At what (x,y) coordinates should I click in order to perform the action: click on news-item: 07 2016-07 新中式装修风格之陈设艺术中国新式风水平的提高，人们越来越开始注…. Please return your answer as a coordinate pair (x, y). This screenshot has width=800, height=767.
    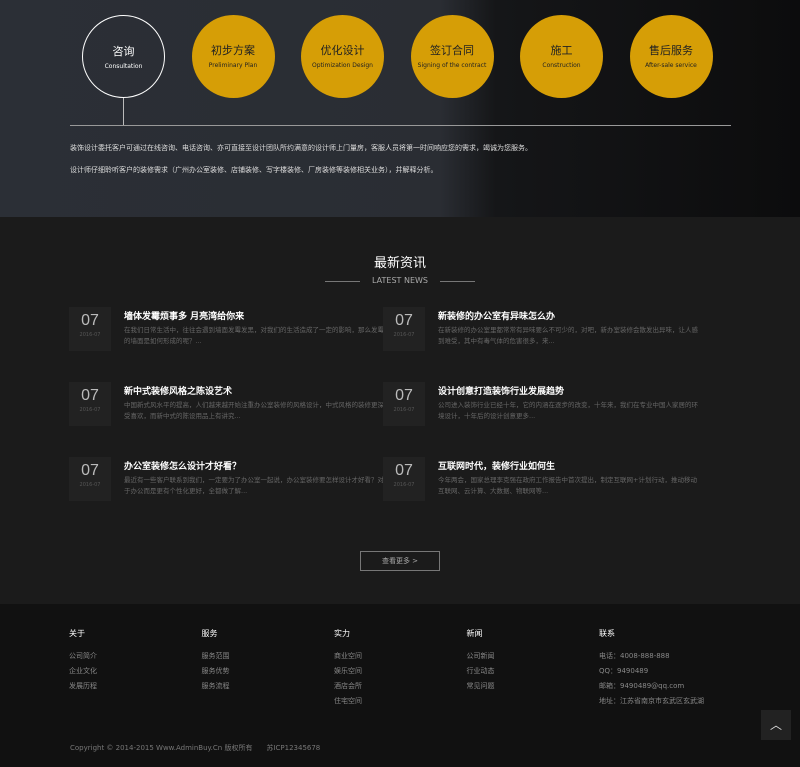
    Looking at the image, I should click on (229, 407).